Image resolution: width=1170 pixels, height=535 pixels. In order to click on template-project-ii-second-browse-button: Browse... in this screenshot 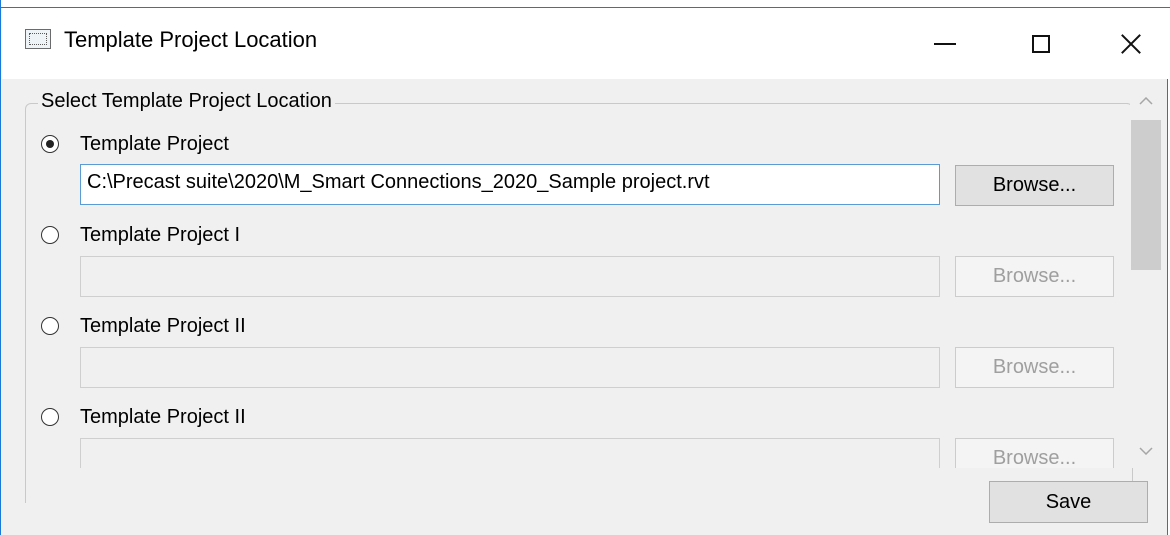, I will do `click(1034, 453)`.